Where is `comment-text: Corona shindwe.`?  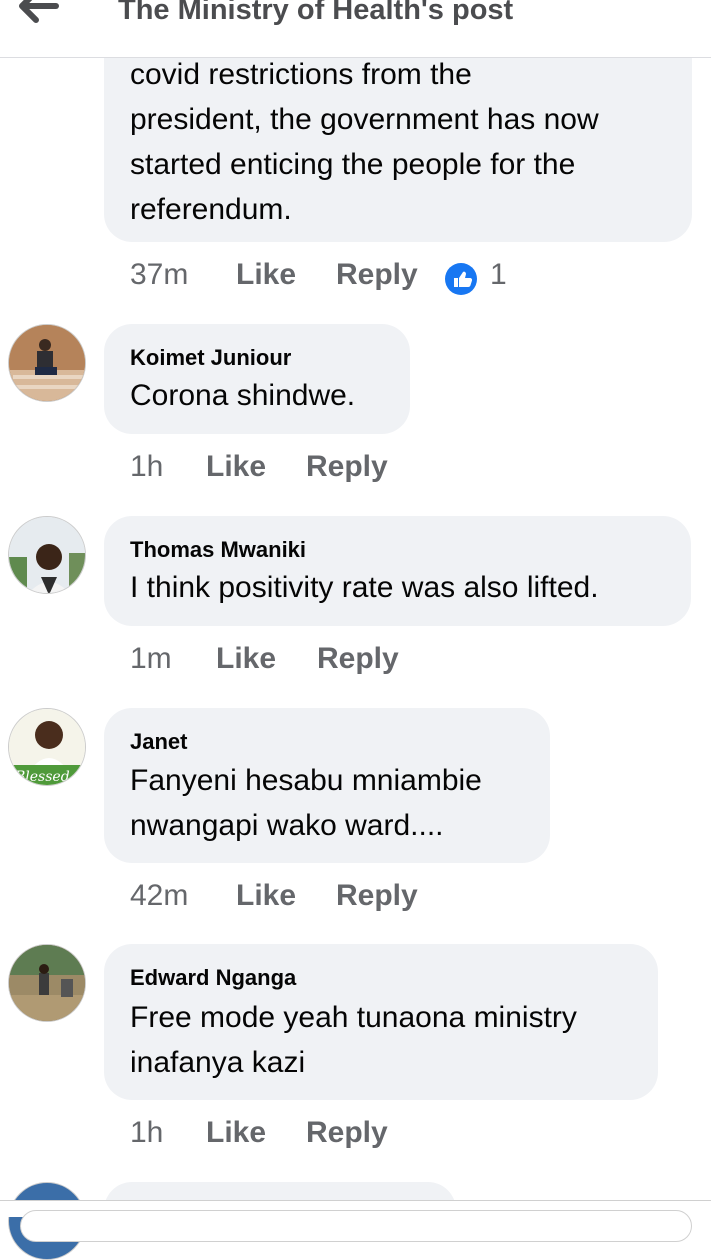
comment-text: Corona shindwe. is located at coordinates (243, 395).